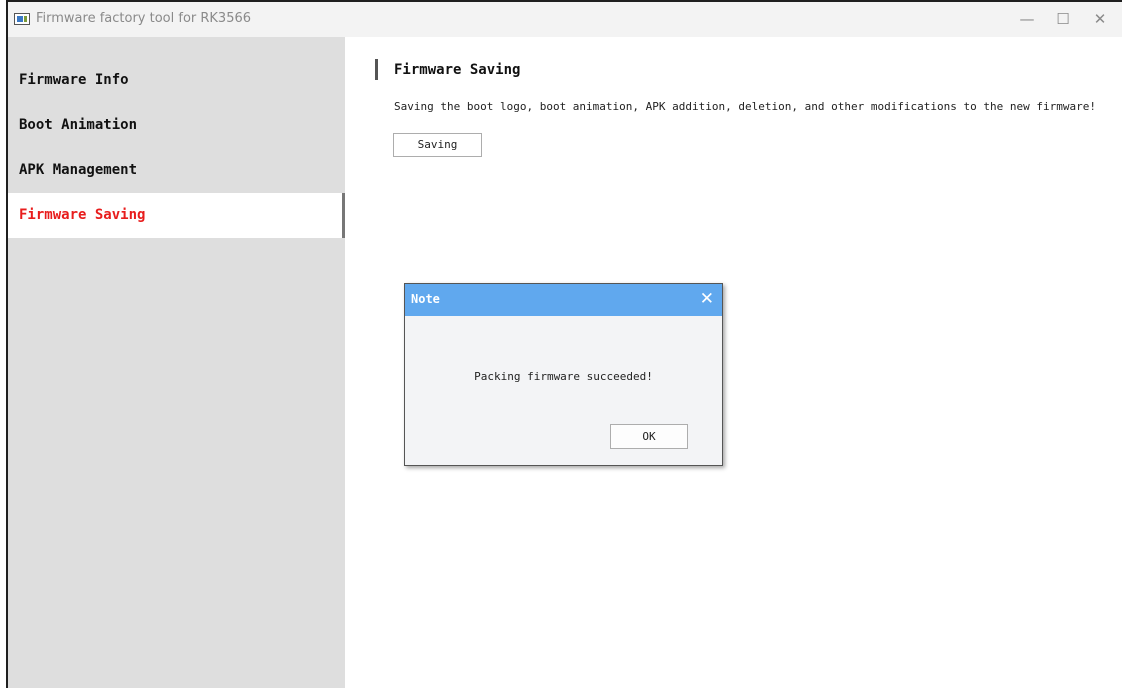  Describe the element at coordinates (176, 170) in the screenshot. I see `sidebar-item-apk-management: APK Management` at that location.